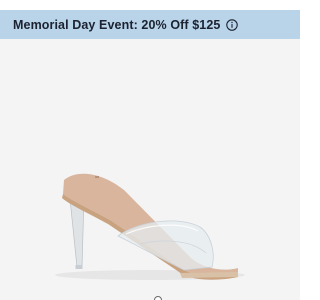 This screenshot has height=300, width=320. What do you see at coordinates (117, 24) in the screenshot?
I see `promo-banner-label: Memorial Day Event: 20% Off $125` at bounding box center [117, 24].